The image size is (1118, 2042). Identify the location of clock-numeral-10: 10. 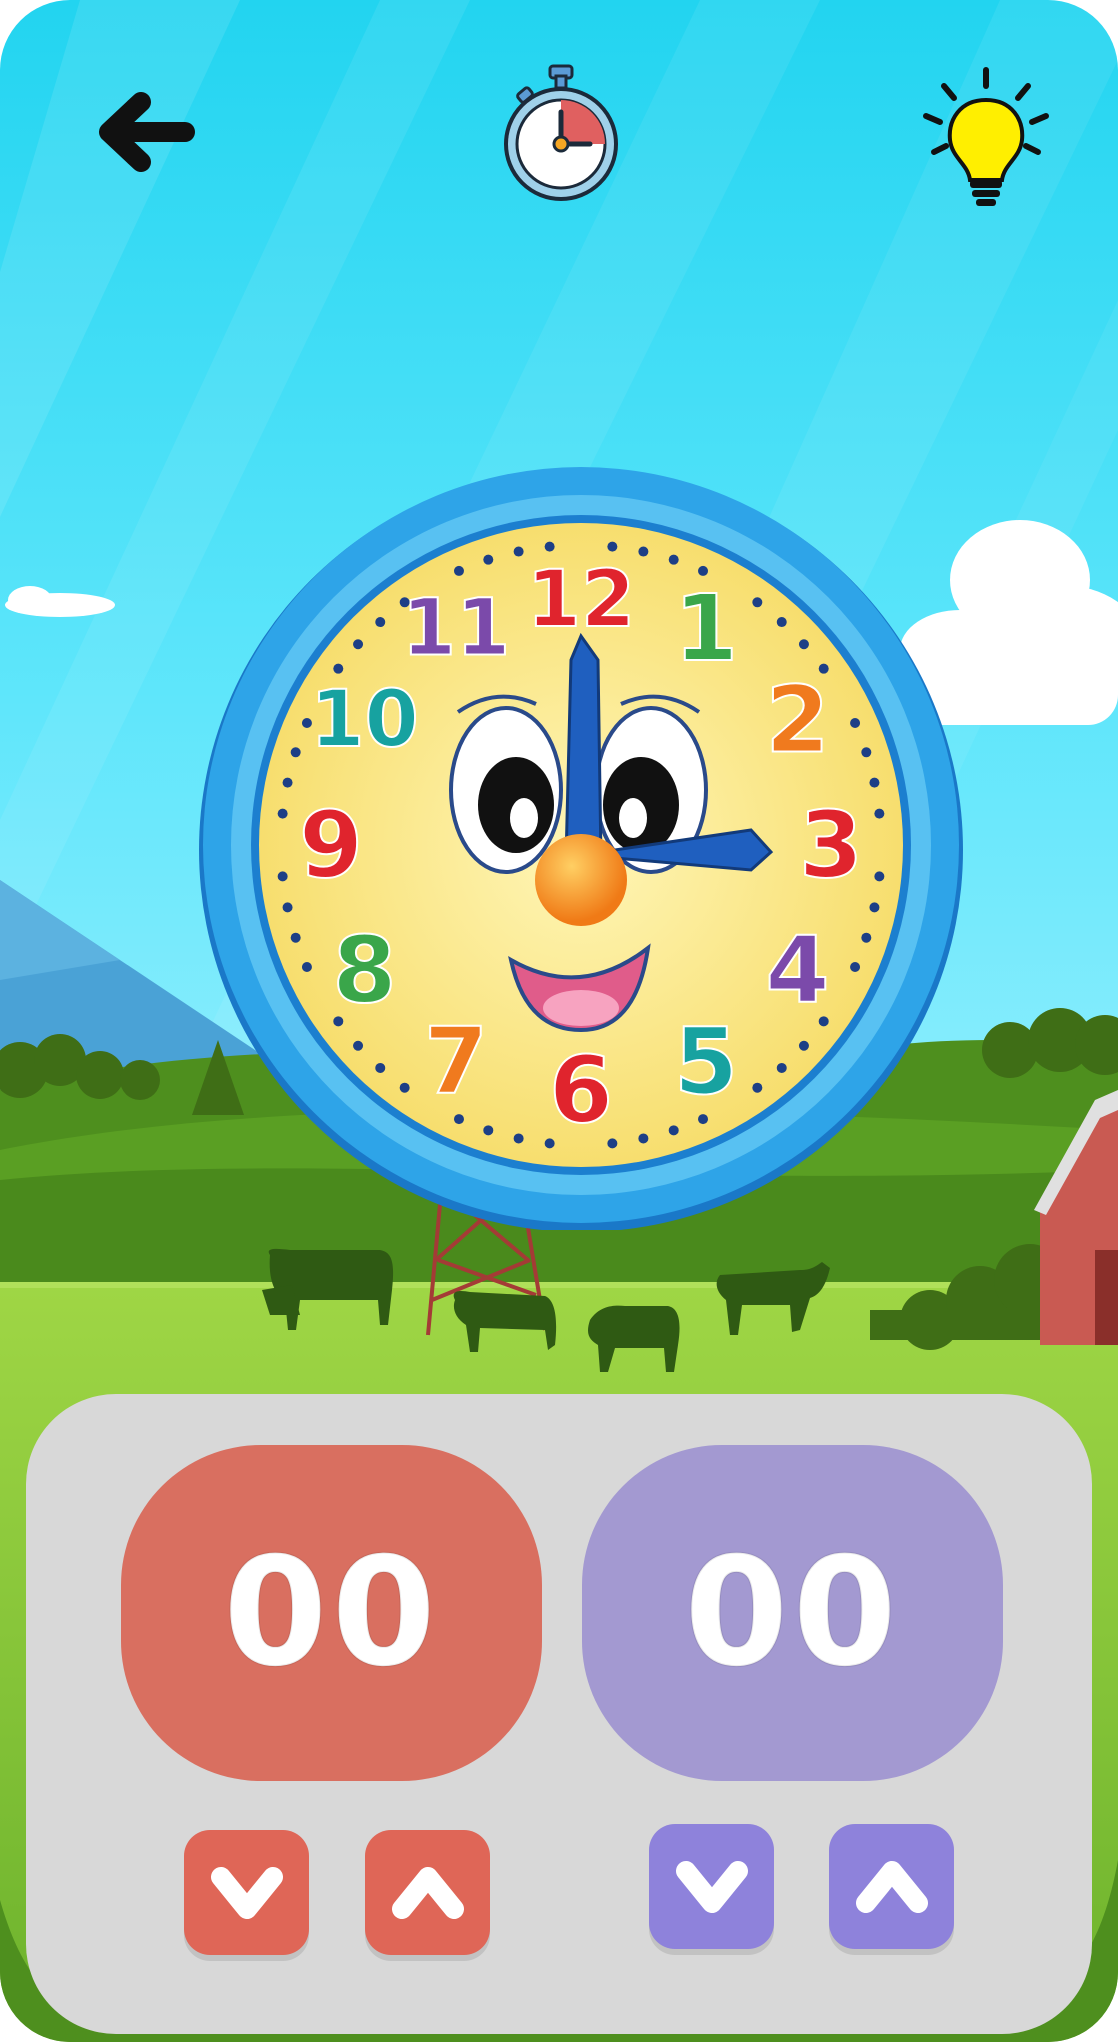
(364, 720).